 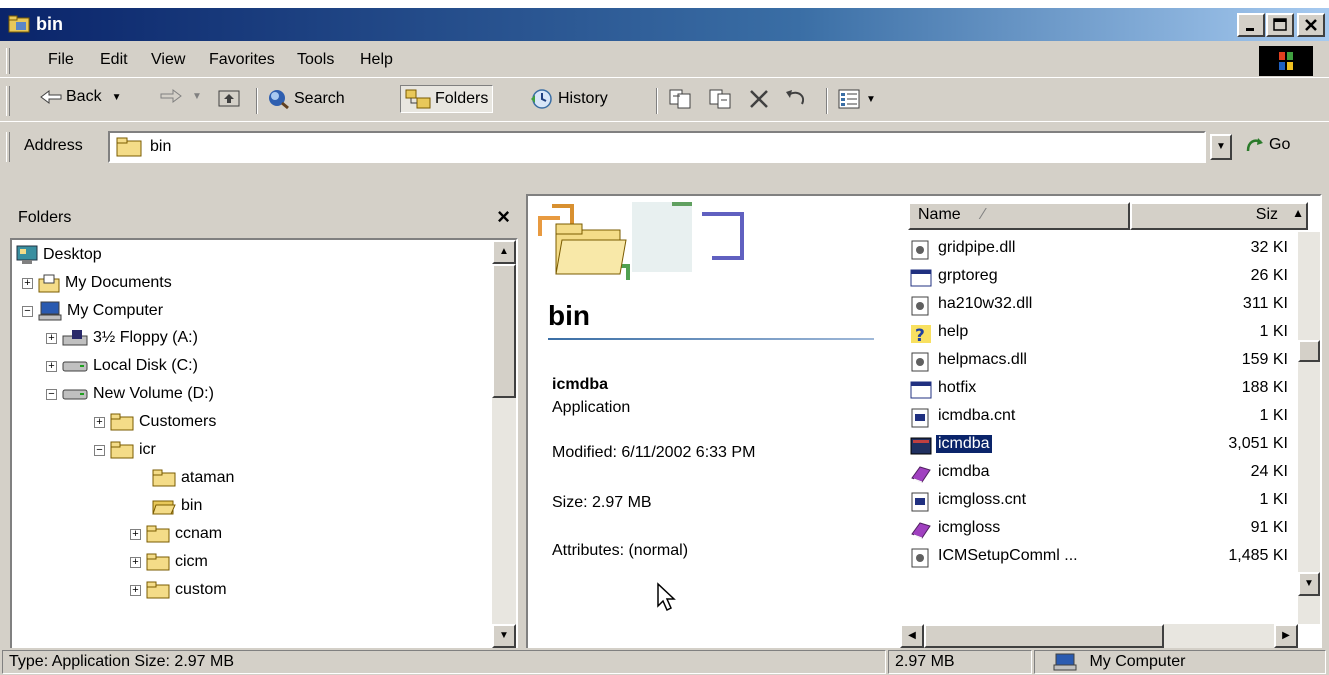 I want to click on tree-item-customers: + Customers, so click(x=155, y=422).